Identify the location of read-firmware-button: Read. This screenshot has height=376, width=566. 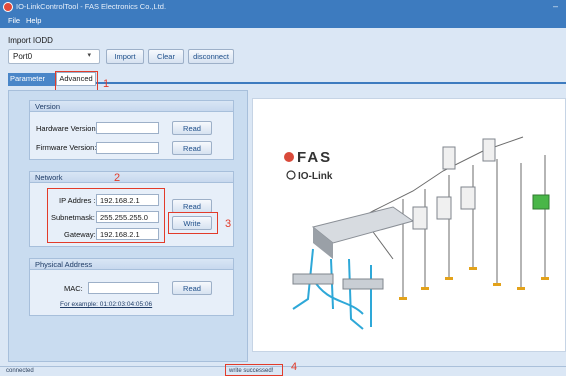
(192, 148).